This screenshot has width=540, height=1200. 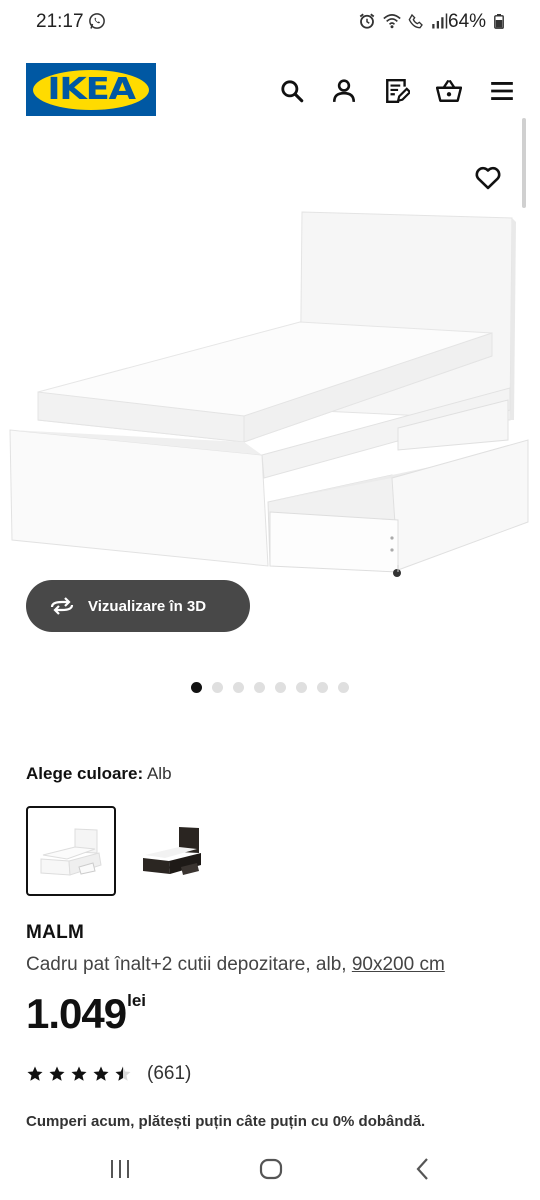 I want to click on menu-icon, so click(x=502, y=91).